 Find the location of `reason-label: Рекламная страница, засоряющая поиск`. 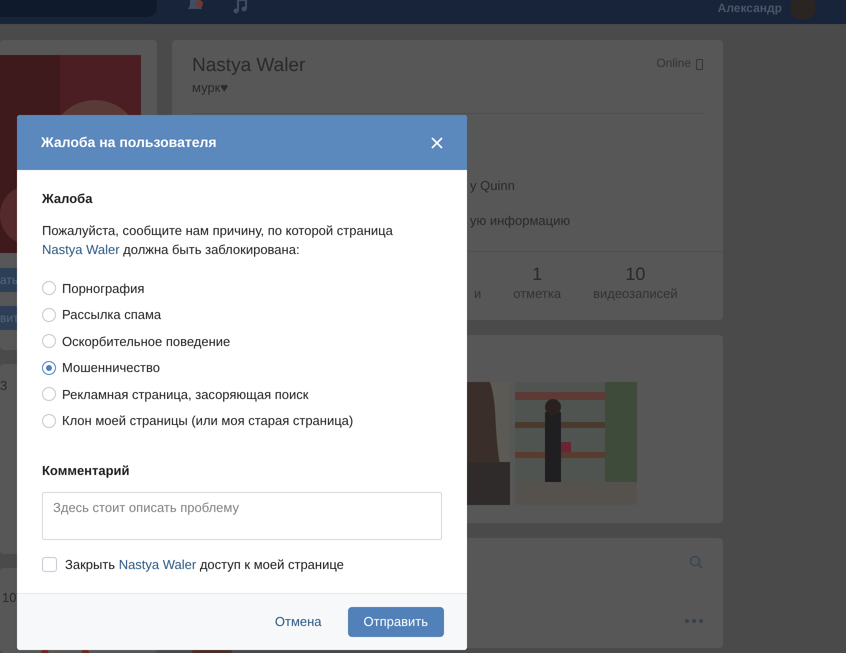

reason-label: Рекламная страница, засоряющая поиск is located at coordinates (185, 394).